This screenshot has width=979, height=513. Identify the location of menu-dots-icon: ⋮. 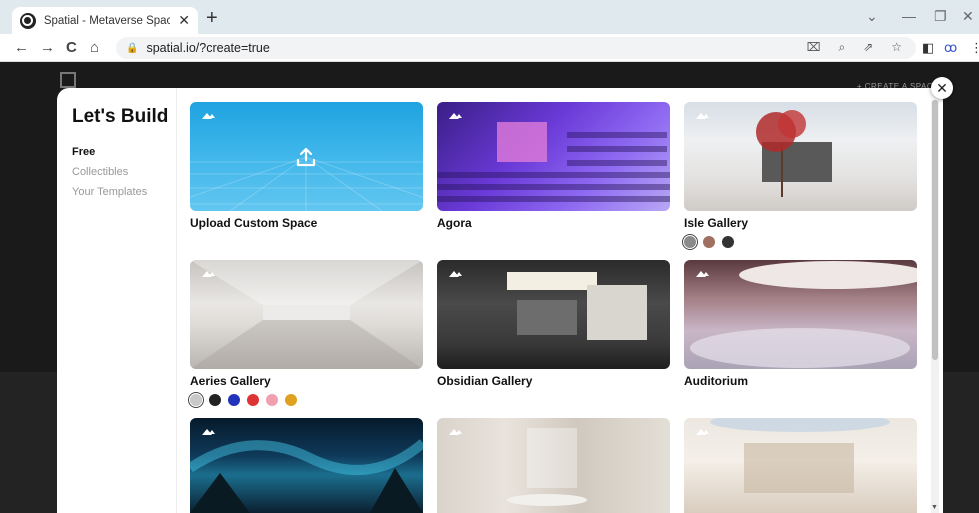
(974, 48).